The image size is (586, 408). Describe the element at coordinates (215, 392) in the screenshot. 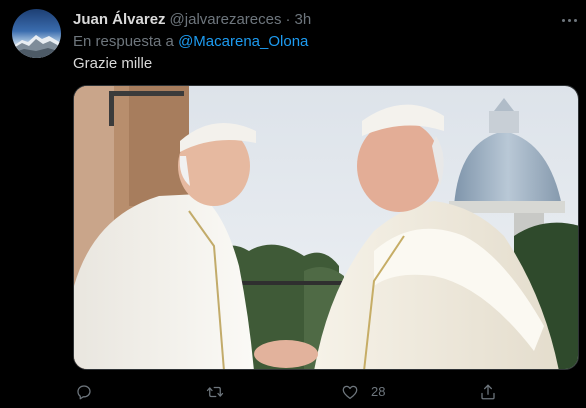

I see `retweet-icon` at that location.